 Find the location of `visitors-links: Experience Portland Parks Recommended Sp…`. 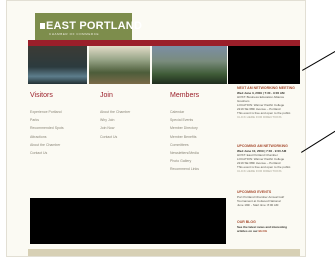

visitors-links: Experience Portland Parks Recommended Sp… is located at coordinates (47, 132).